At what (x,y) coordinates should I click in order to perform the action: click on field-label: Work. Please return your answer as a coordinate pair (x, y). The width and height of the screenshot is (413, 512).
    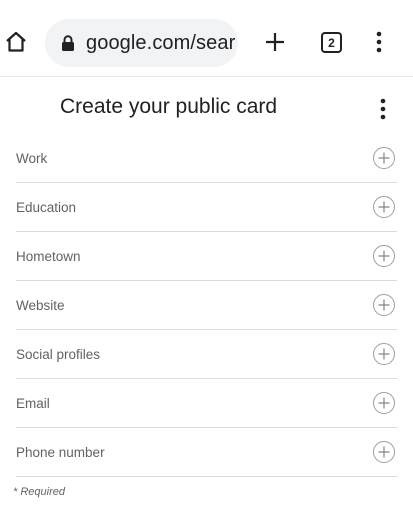
    Looking at the image, I should click on (32, 158).